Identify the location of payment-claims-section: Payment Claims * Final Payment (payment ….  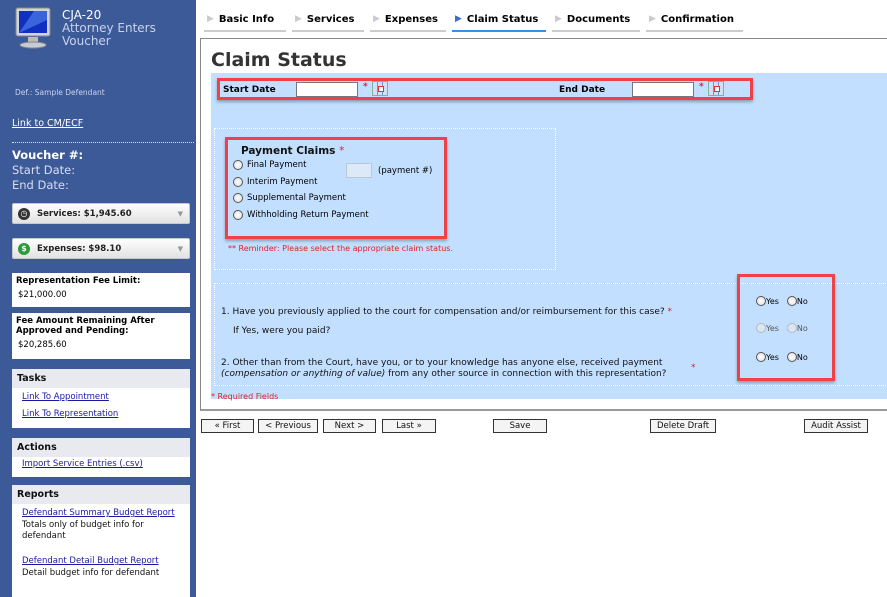
(385, 199).